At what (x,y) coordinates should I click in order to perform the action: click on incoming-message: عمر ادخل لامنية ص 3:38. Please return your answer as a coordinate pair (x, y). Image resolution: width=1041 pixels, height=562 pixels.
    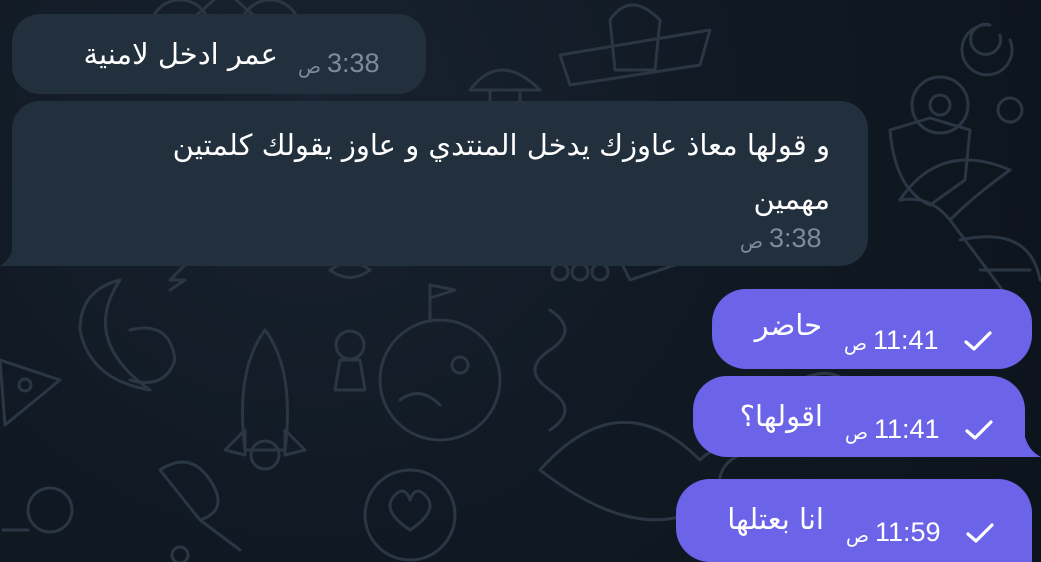
    Looking at the image, I should click on (219, 54).